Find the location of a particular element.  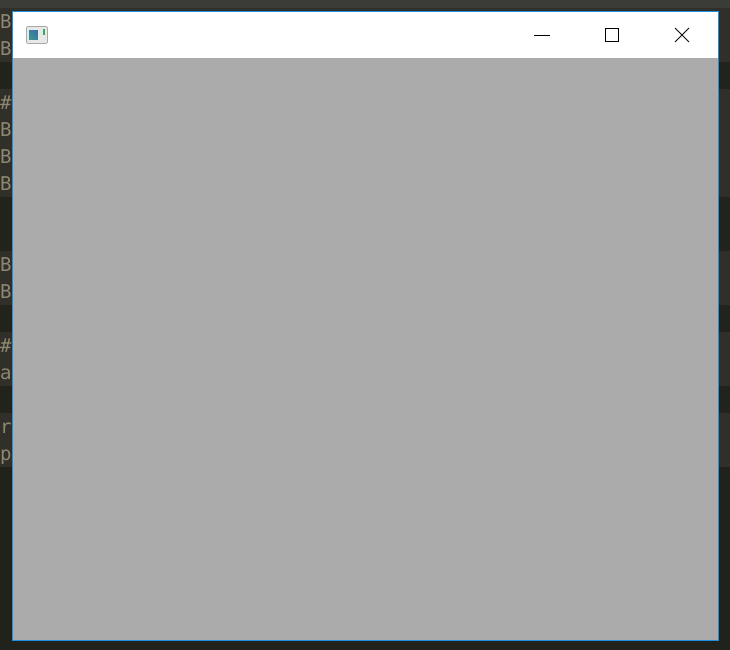

code-text: r is located at coordinates (6, 427).